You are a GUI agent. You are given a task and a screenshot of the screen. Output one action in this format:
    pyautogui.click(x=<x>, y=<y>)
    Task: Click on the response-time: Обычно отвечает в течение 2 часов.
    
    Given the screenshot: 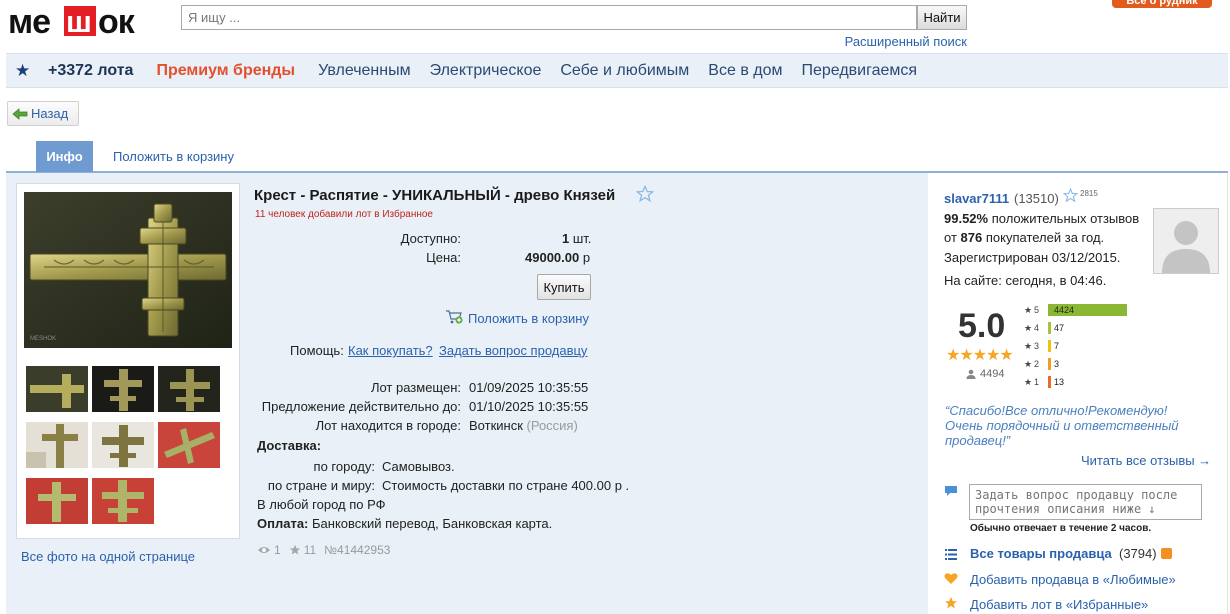 What is the action you would take?
    pyautogui.click(x=1061, y=528)
    